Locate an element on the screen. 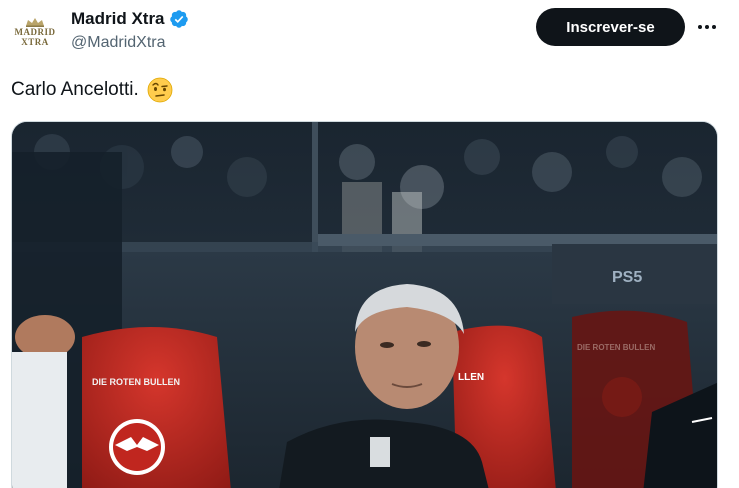 The image size is (739, 488). chair-label-center: LLEN is located at coordinates (471, 377).